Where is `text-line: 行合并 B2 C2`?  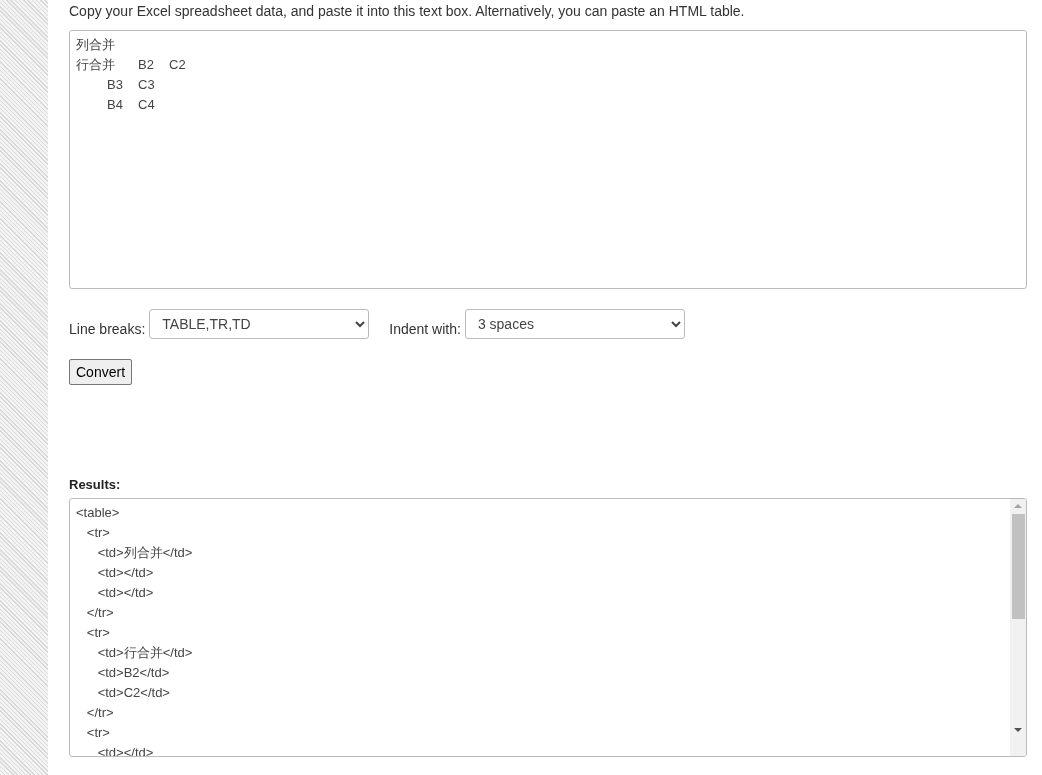 text-line: 行合并 B2 C2 is located at coordinates (131, 65).